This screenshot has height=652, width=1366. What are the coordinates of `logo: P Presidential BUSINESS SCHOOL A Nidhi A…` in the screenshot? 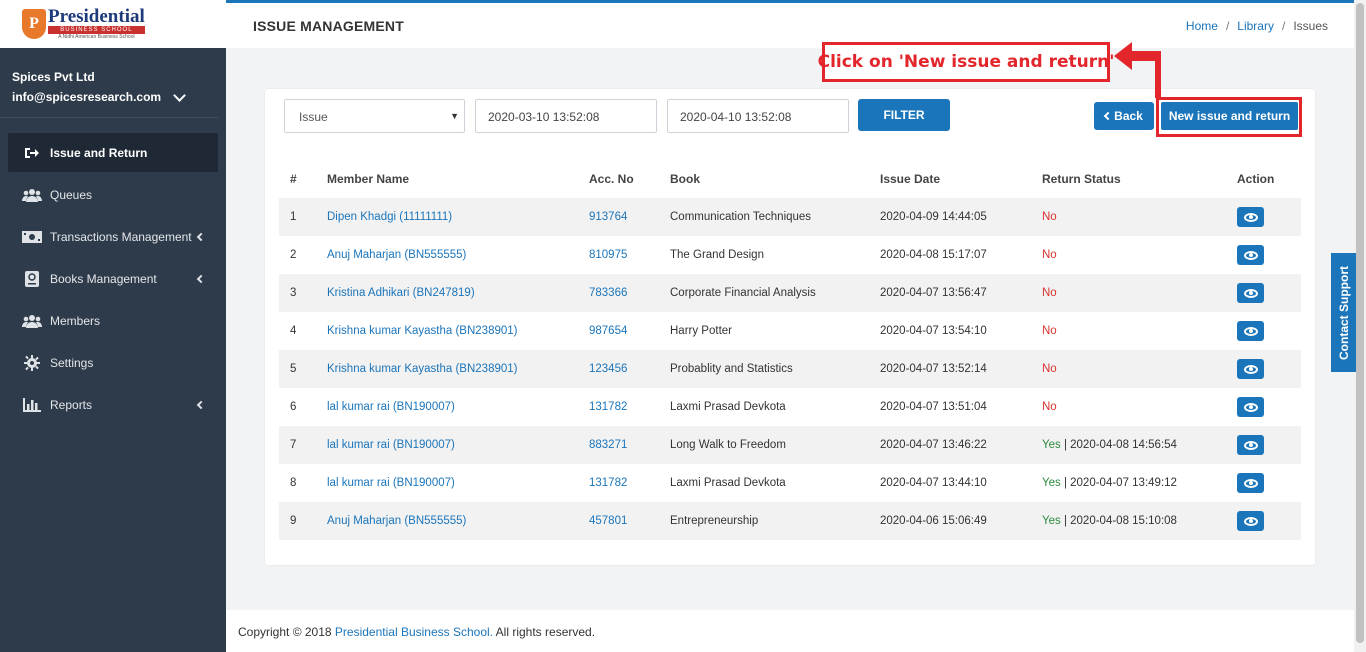 It's located at (113, 24).